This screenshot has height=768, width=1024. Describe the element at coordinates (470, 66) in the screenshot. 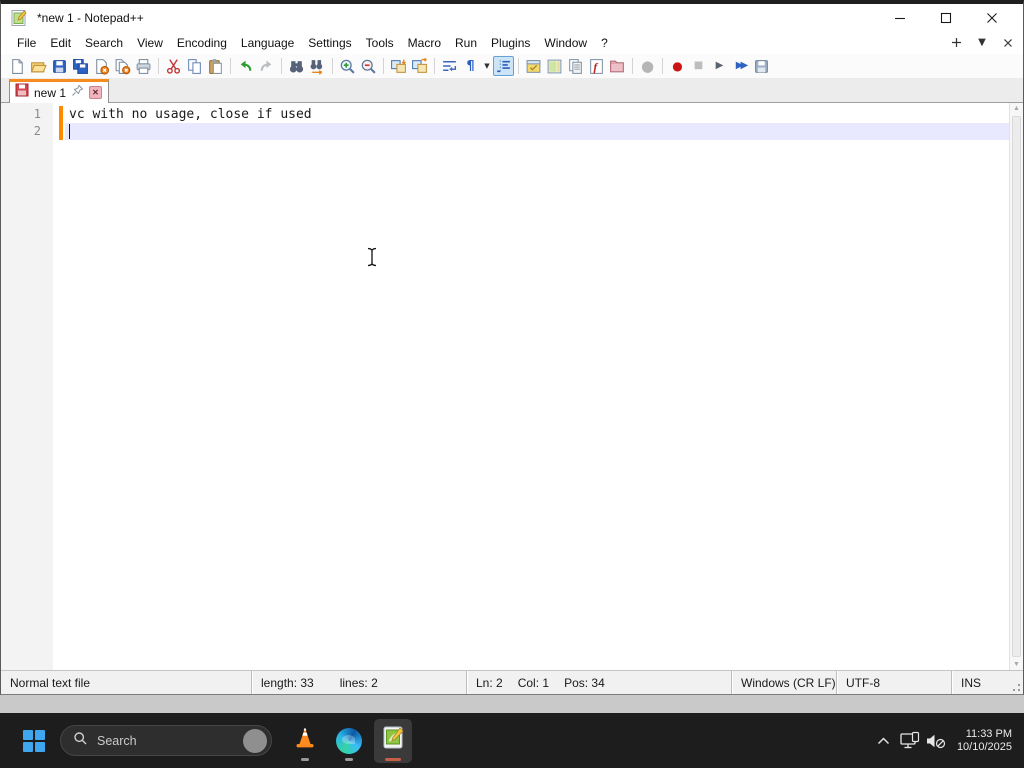

I see `show-all-characters-button: ¶` at that location.